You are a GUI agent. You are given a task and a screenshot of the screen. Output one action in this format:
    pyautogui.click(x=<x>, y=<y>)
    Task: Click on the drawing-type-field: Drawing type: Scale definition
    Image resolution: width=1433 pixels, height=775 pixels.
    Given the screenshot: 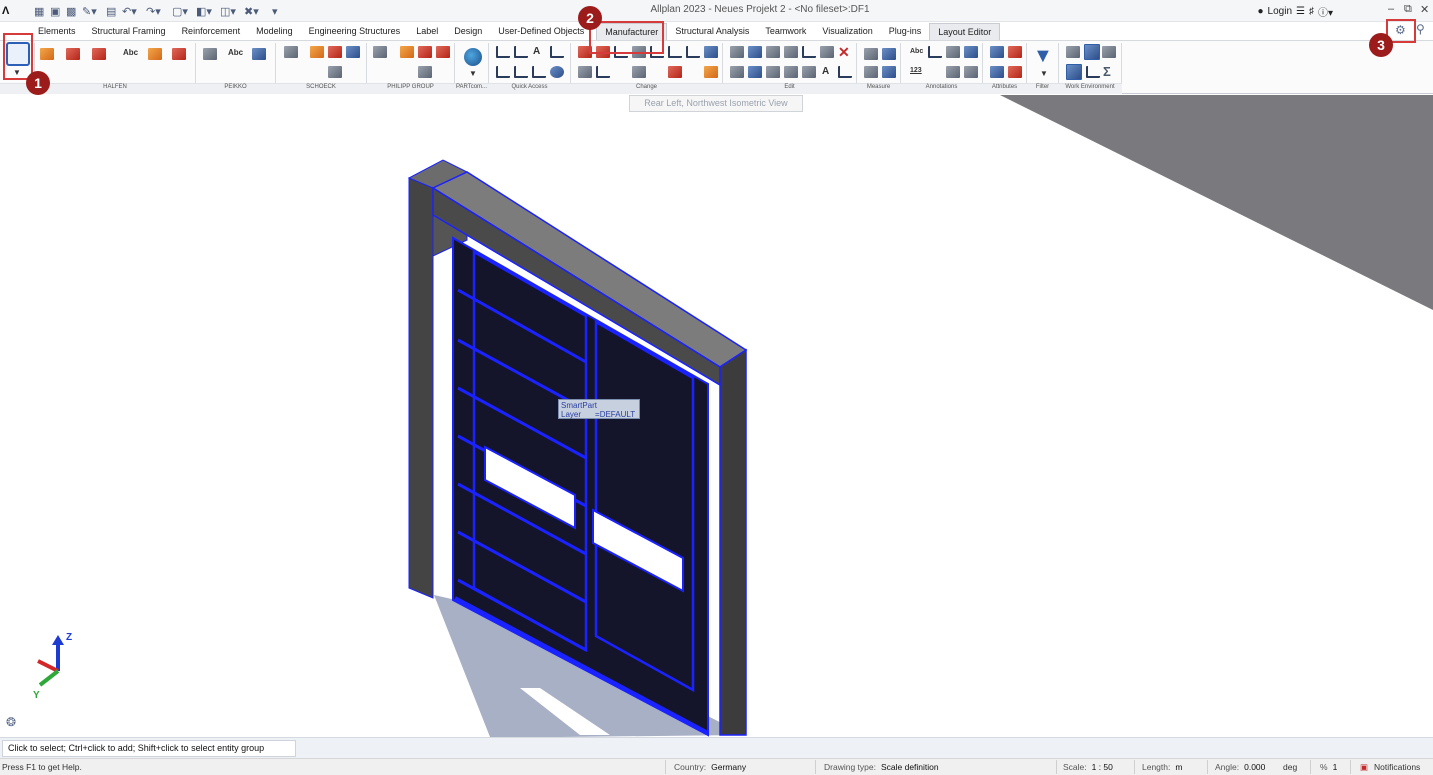 What is the action you would take?
    pyautogui.click(x=881, y=767)
    